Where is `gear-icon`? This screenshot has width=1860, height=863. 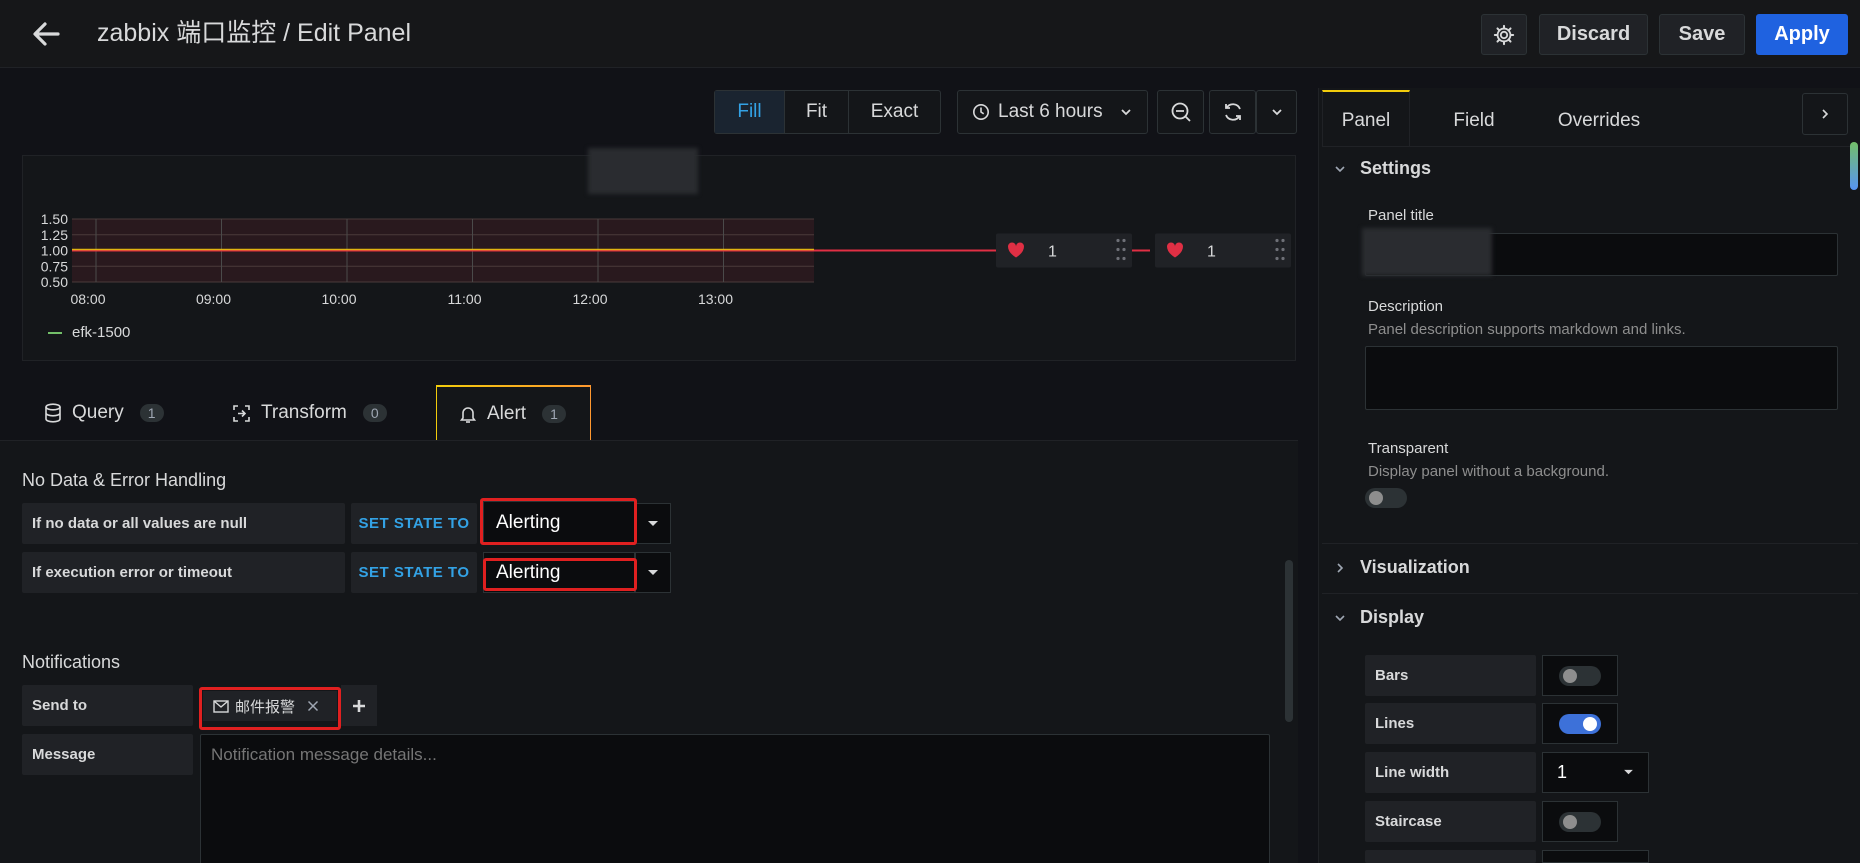
gear-icon is located at coordinates (1504, 34).